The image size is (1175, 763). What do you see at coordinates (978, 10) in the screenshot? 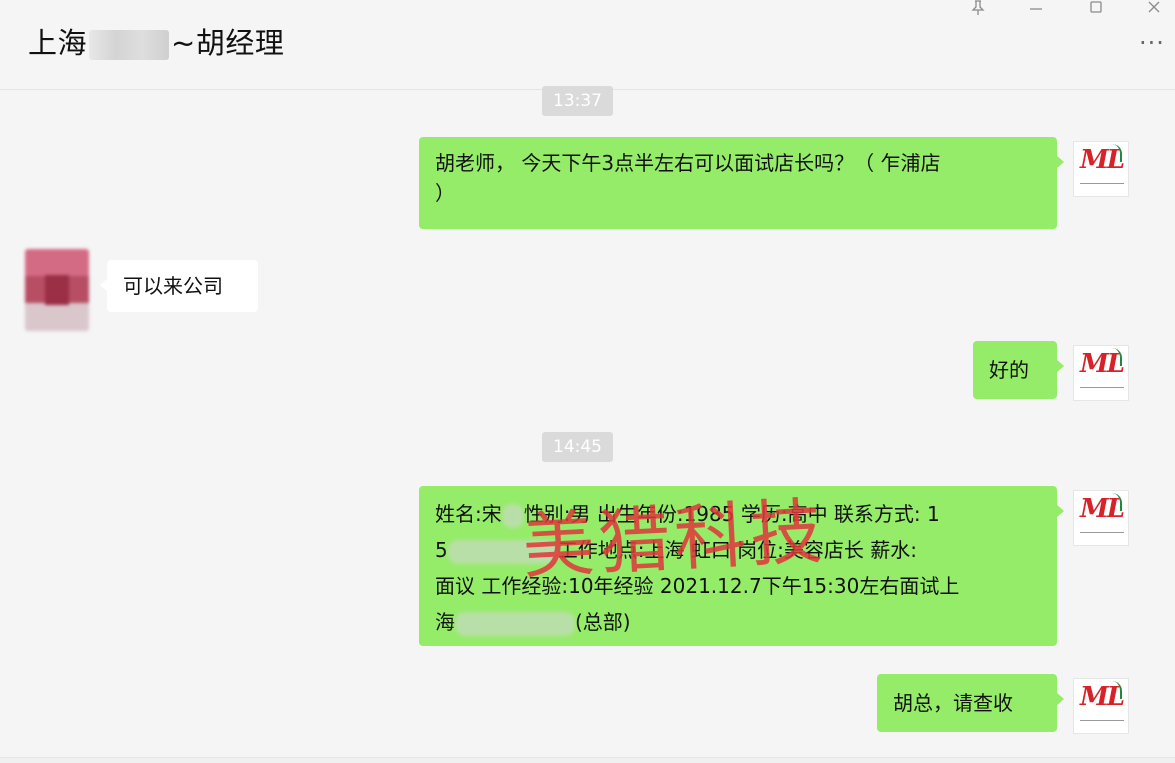
I see `pin-icon` at bounding box center [978, 10].